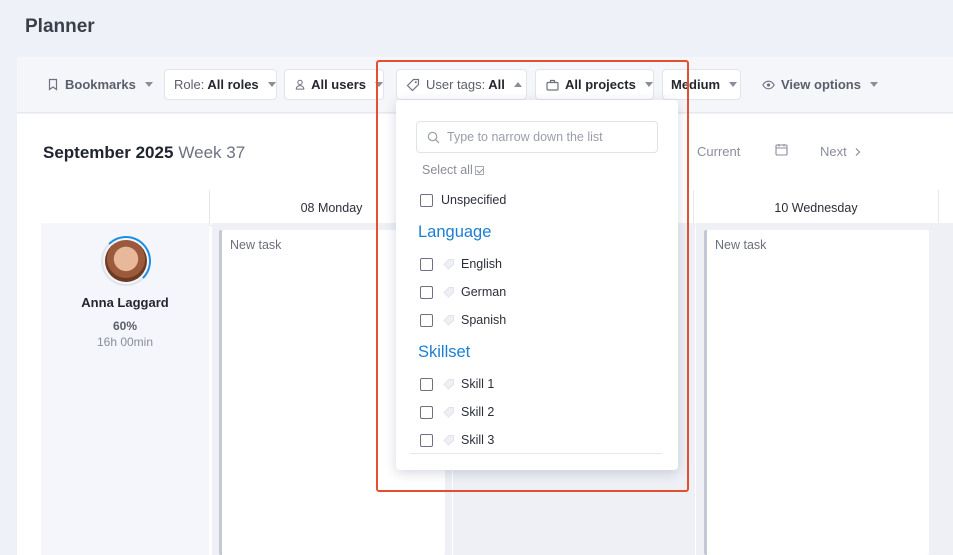 The width and height of the screenshot is (953, 555). Describe the element at coordinates (496, 84) in the screenshot. I see `user-tags-value: All` at that location.